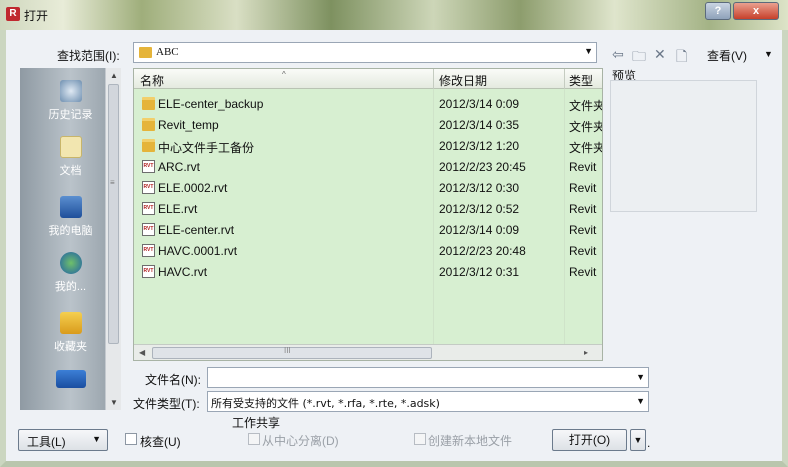 Image resolution: width=788 pixels, height=467 pixels. Describe the element at coordinates (727, 55) in the screenshot. I see `view-menu-button: 查看(V)` at that location.